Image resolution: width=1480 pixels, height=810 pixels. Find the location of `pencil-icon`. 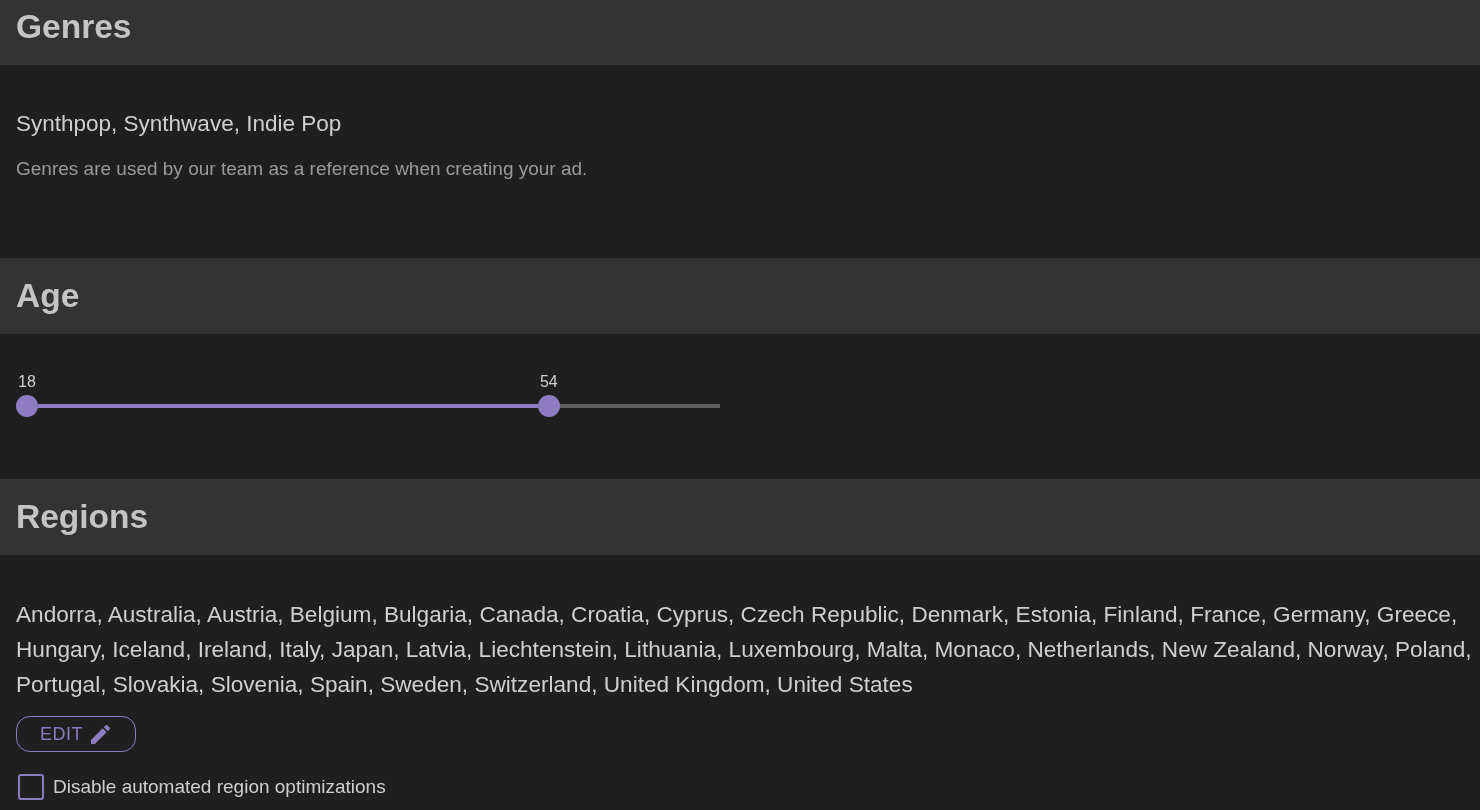

pencil-icon is located at coordinates (100, 734).